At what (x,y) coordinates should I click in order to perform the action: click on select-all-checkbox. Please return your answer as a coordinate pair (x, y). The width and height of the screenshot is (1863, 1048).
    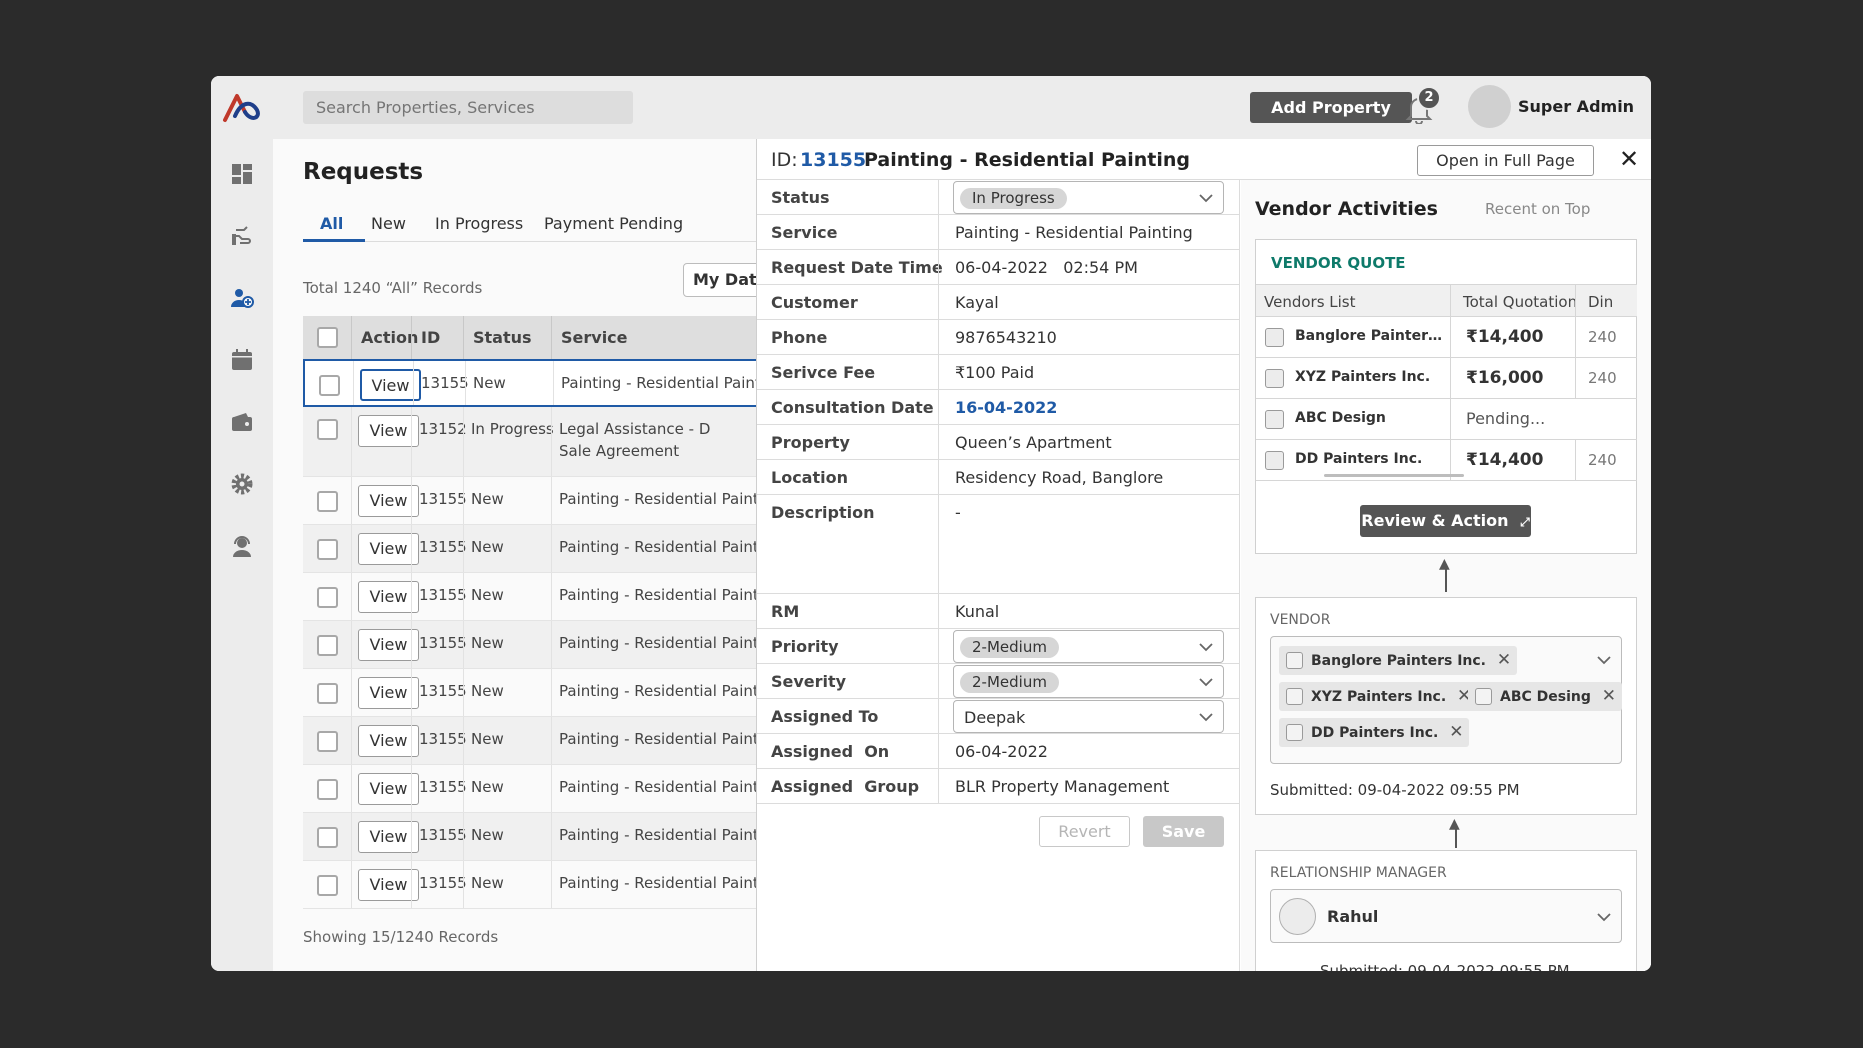
    Looking at the image, I should click on (327, 337).